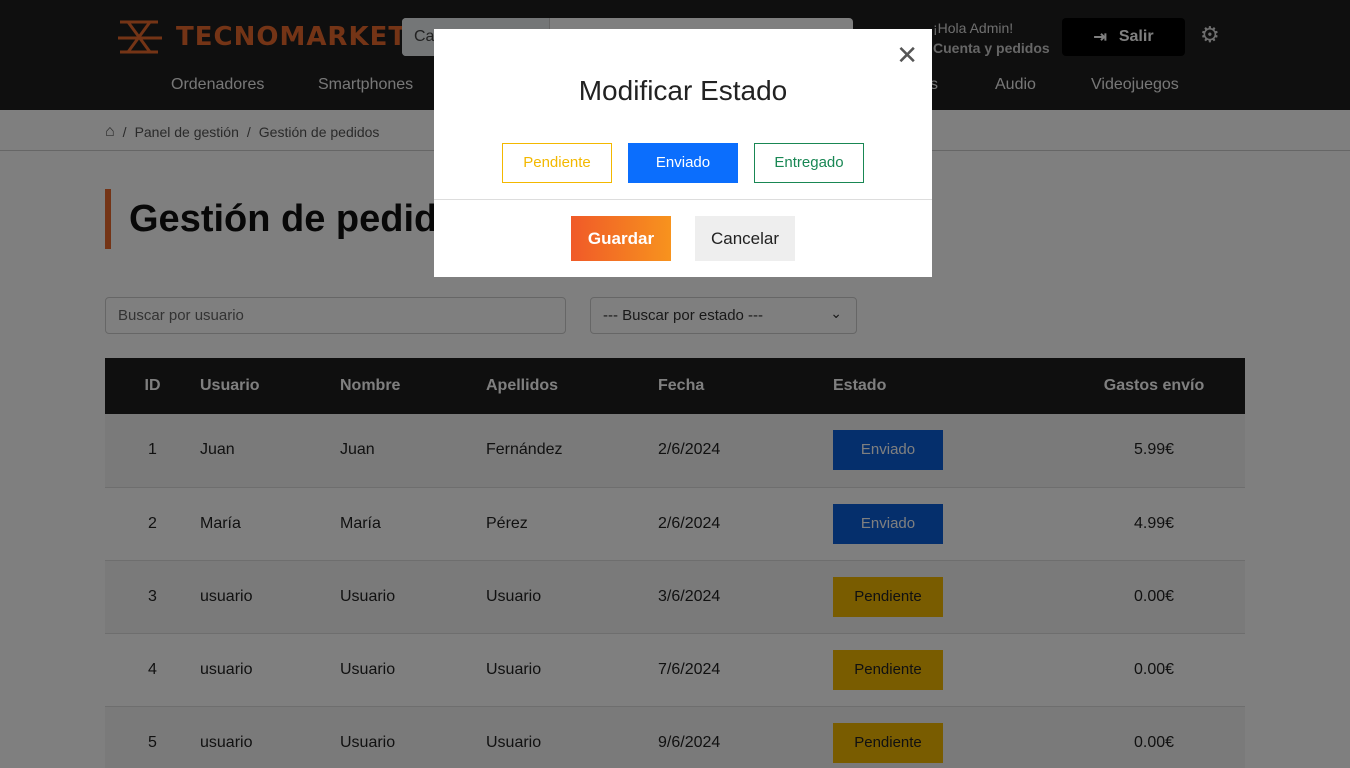 The image size is (1350, 768). What do you see at coordinates (683, 90) in the screenshot?
I see `modal-title: Modificar Estado` at bounding box center [683, 90].